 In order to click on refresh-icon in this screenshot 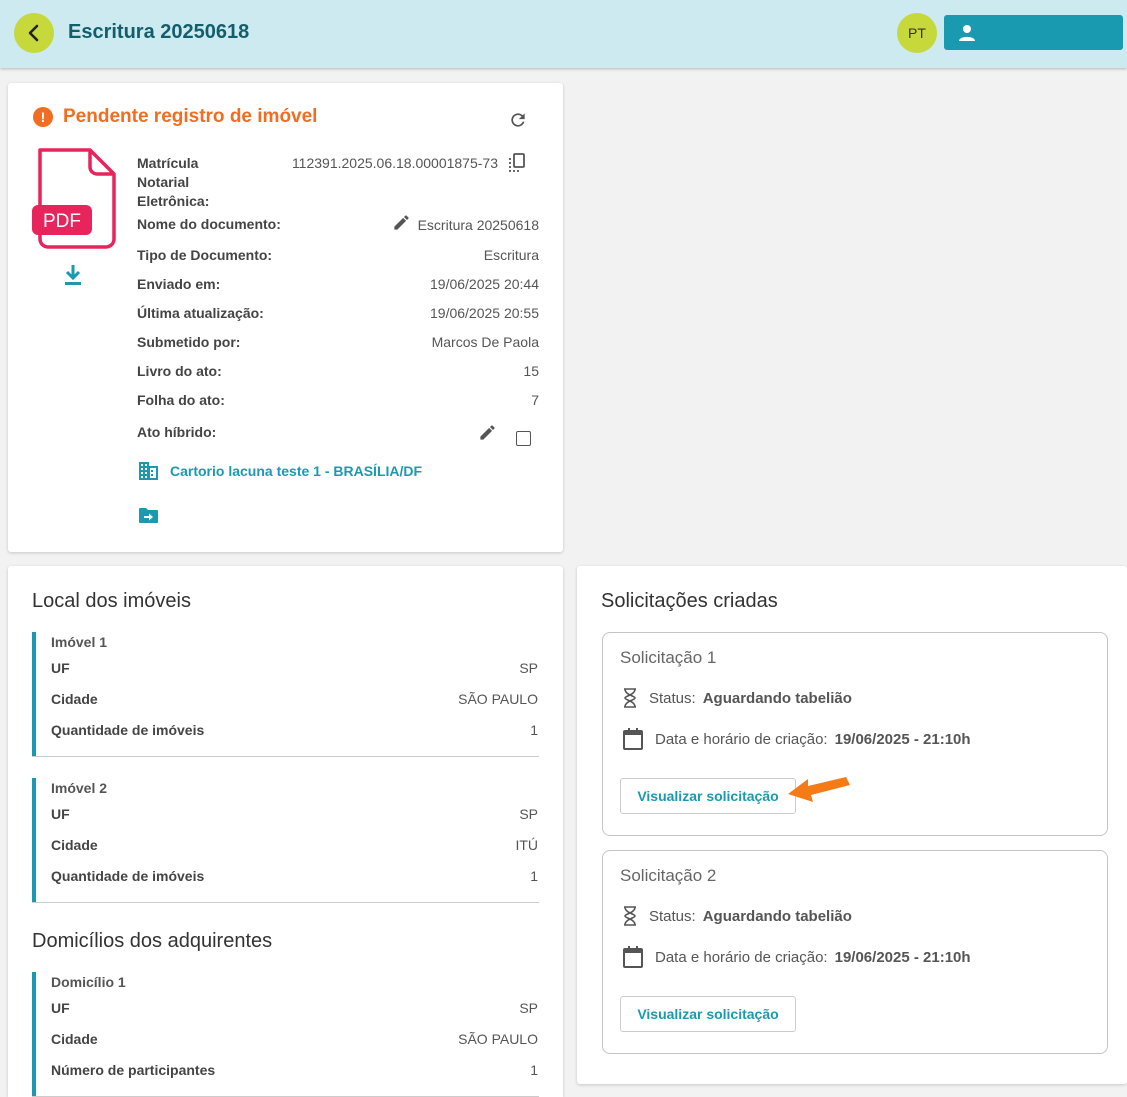, I will do `click(518, 120)`.